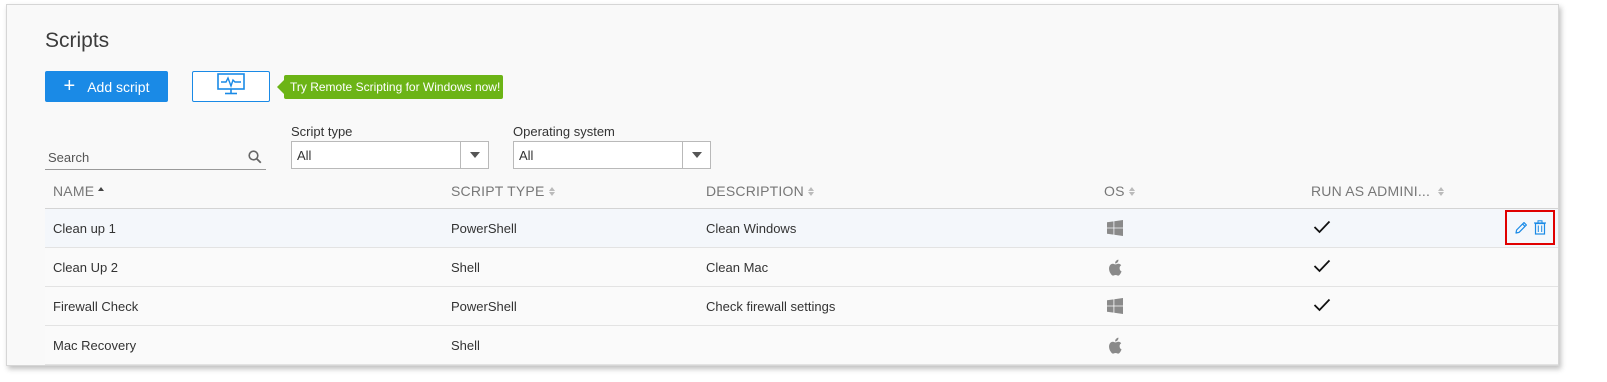 The width and height of the screenshot is (1607, 382). Describe the element at coordinates (69, 85) in the screenshot. I see `plus-icon: +` at that location.